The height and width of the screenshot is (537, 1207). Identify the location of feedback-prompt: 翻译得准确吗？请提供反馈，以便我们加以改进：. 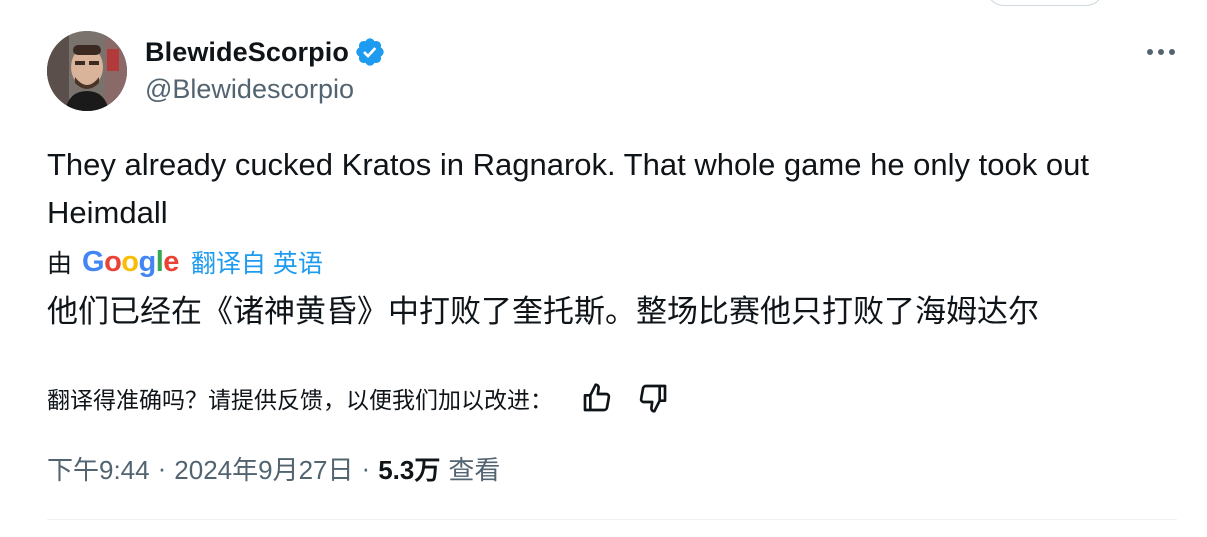
(300, 400).